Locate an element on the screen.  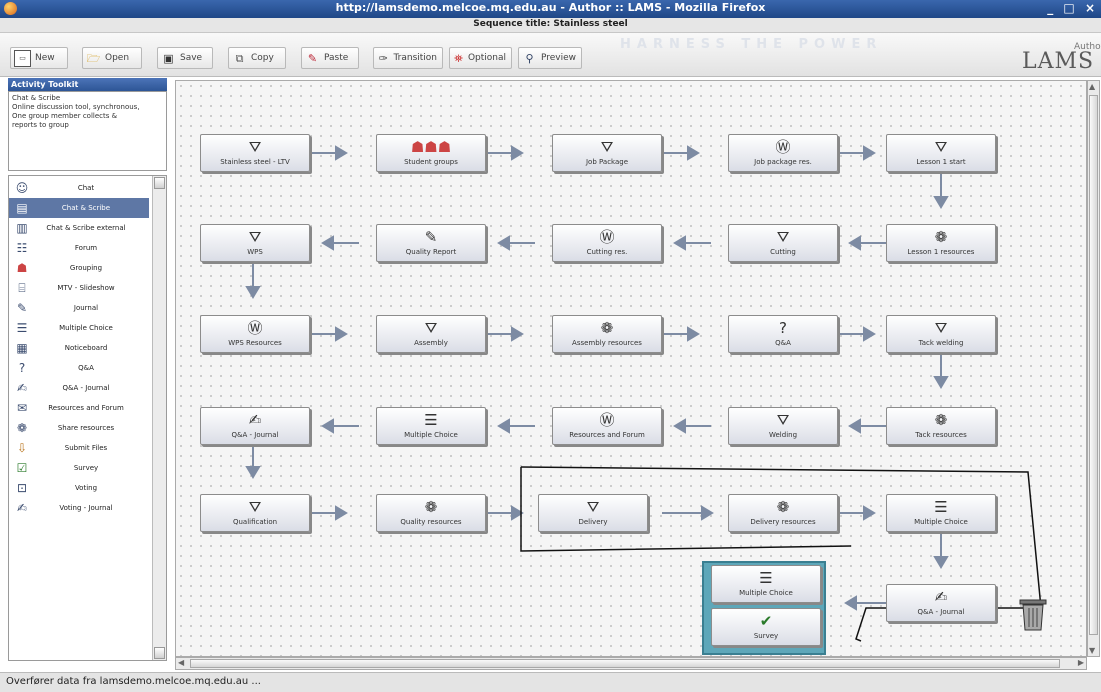
preview-button: ⚲ Preview is located at coordinates (550, 58).